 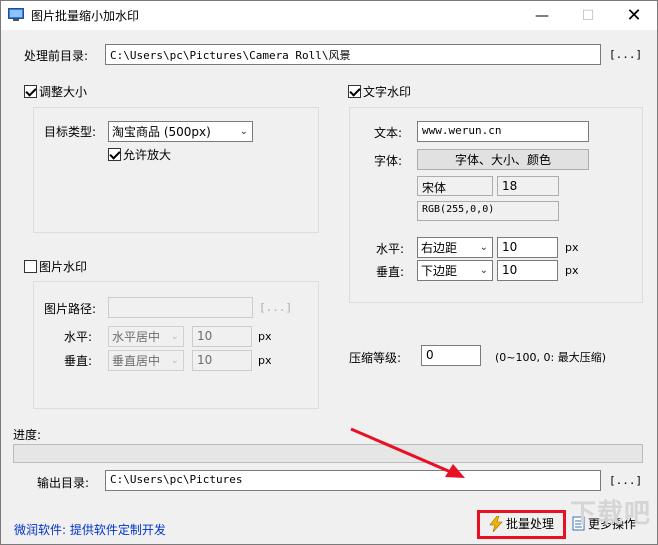 I want to click on lightning-icon, so click(x=496, y=523).